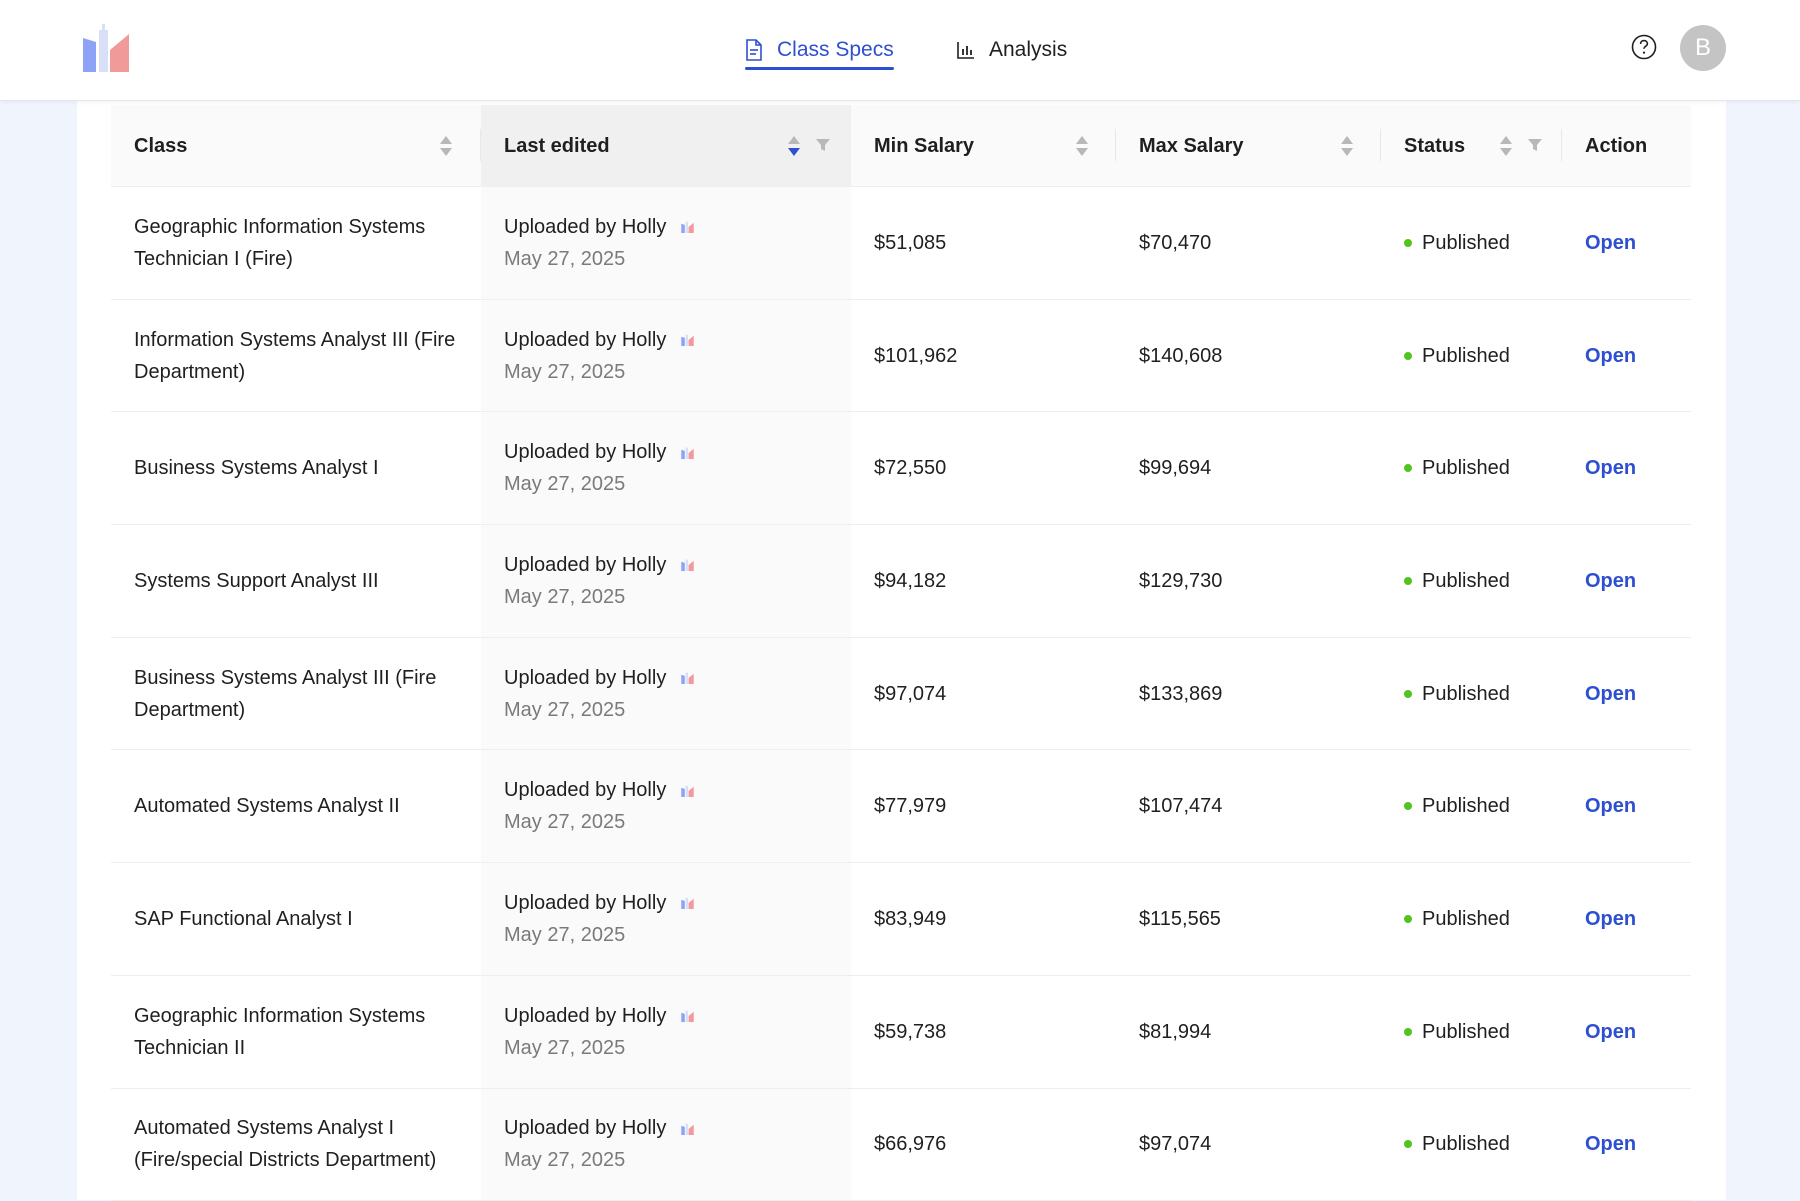 This screenshot has height=1201, width=1800. What do you see at coordinates (835, 50) in the screenshot?
I see `tab-class-specs-label: Class Specs` at bounding box center [835, 50].